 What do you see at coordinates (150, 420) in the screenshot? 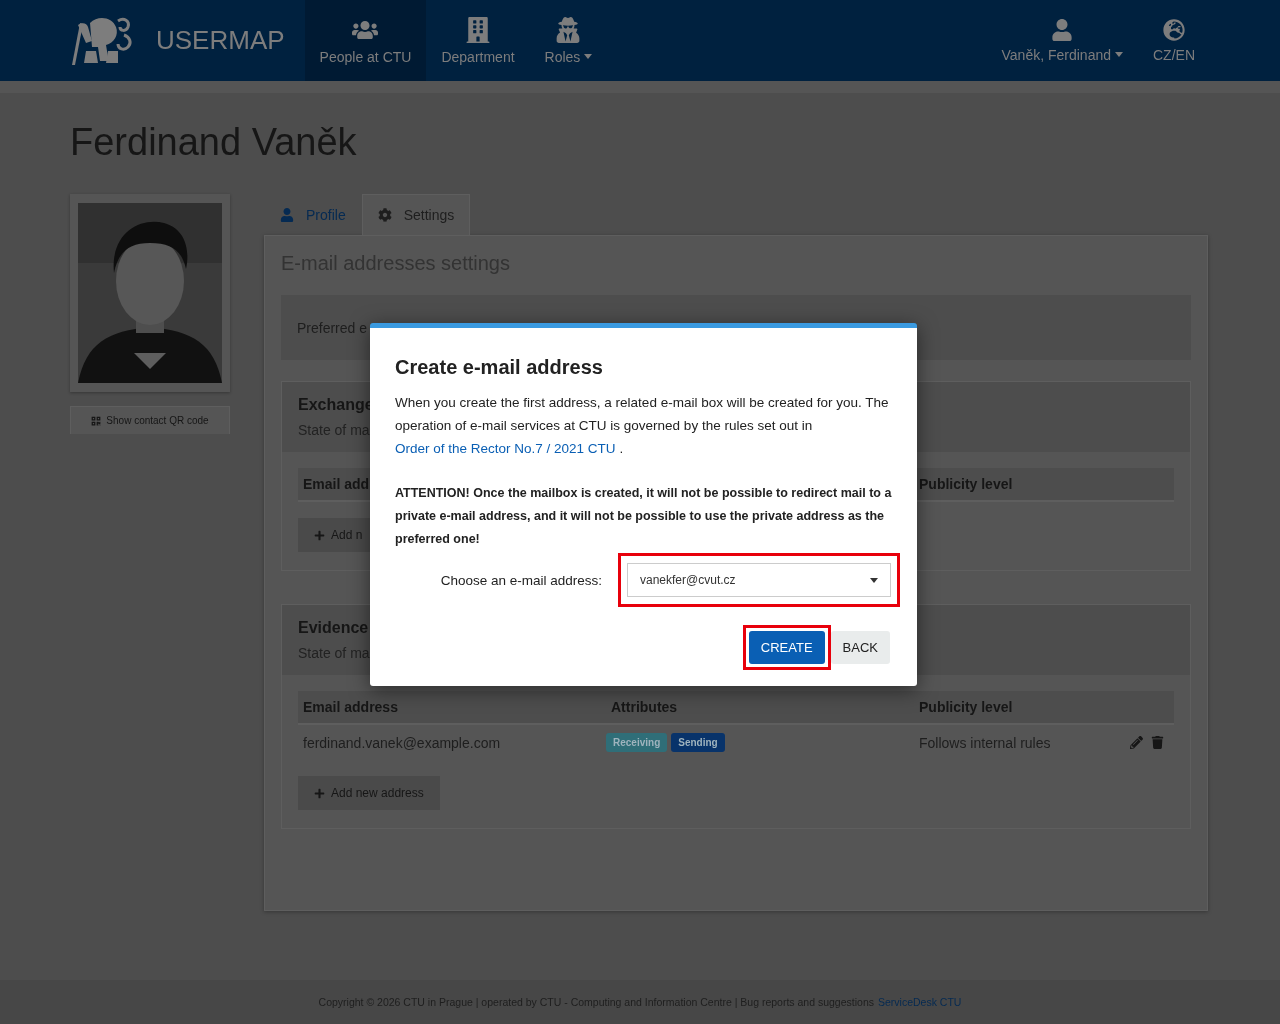
I see `qr-code-button: Show contact QR code` at bounding box center [150, 420].